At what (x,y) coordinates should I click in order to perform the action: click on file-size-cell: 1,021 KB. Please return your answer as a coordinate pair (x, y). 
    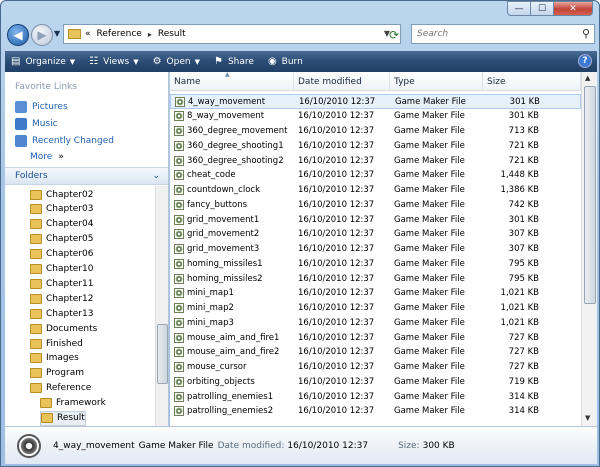
    Looking at the image, I should click on (519, 308).